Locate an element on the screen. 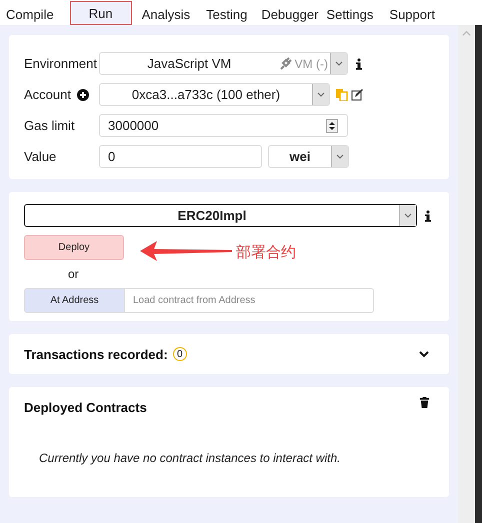  address-field: Load contract from Address is located at coordinates (249, 300).